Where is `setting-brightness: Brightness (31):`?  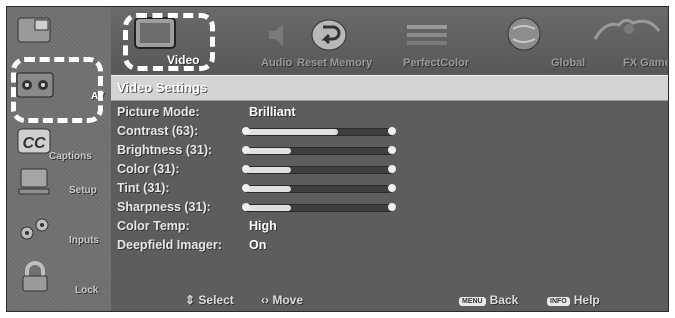
setting-brightness: Brightness (31): is located at coordinates (387, 150).